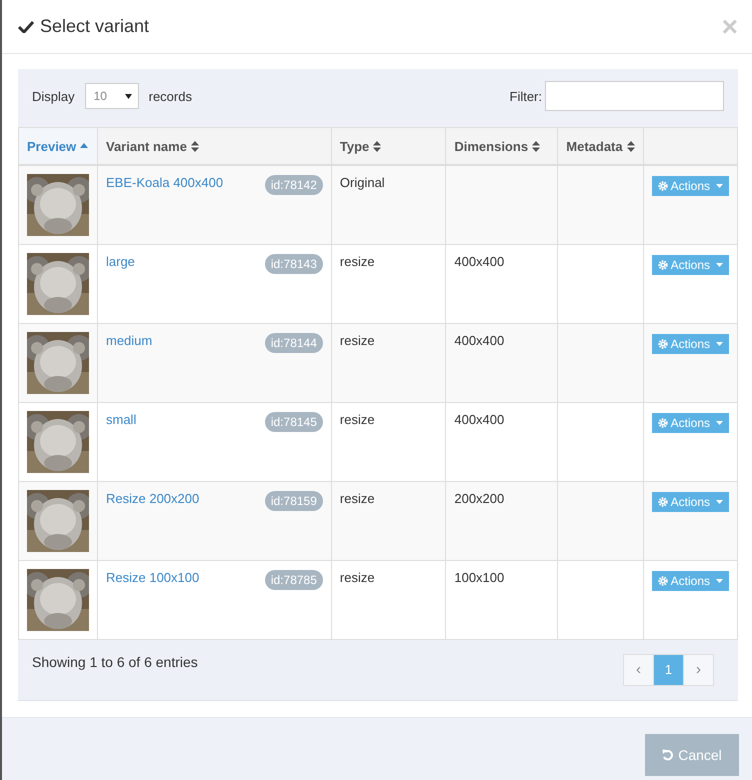 This screenshot has height=780, width=752. I want to click on variant-name-link: medium, so click(129, 340).